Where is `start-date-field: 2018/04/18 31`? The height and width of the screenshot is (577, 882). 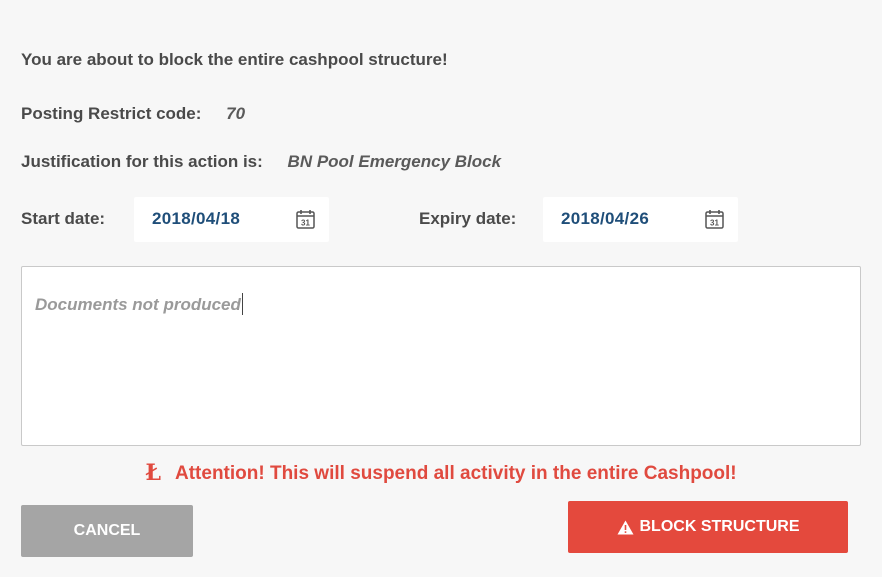
start-date-field: 2018/04/18 31 is located at coordinates (231, 219).